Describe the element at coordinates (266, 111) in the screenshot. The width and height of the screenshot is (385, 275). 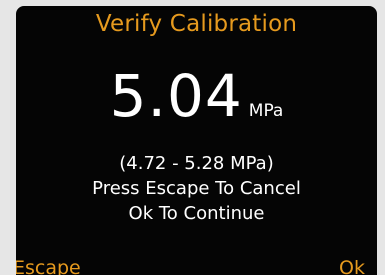
I see `reading-unit: MPa` at that location.